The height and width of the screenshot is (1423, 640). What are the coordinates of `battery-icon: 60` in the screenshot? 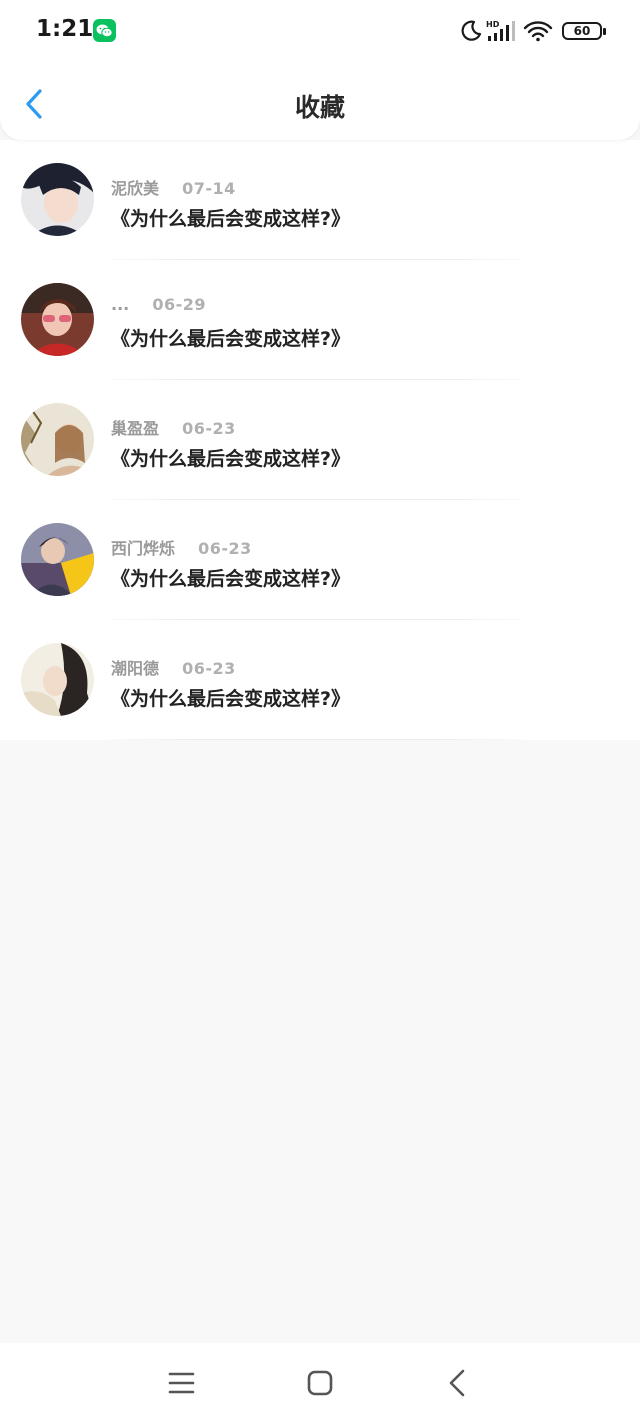 It's located at (584, 31).